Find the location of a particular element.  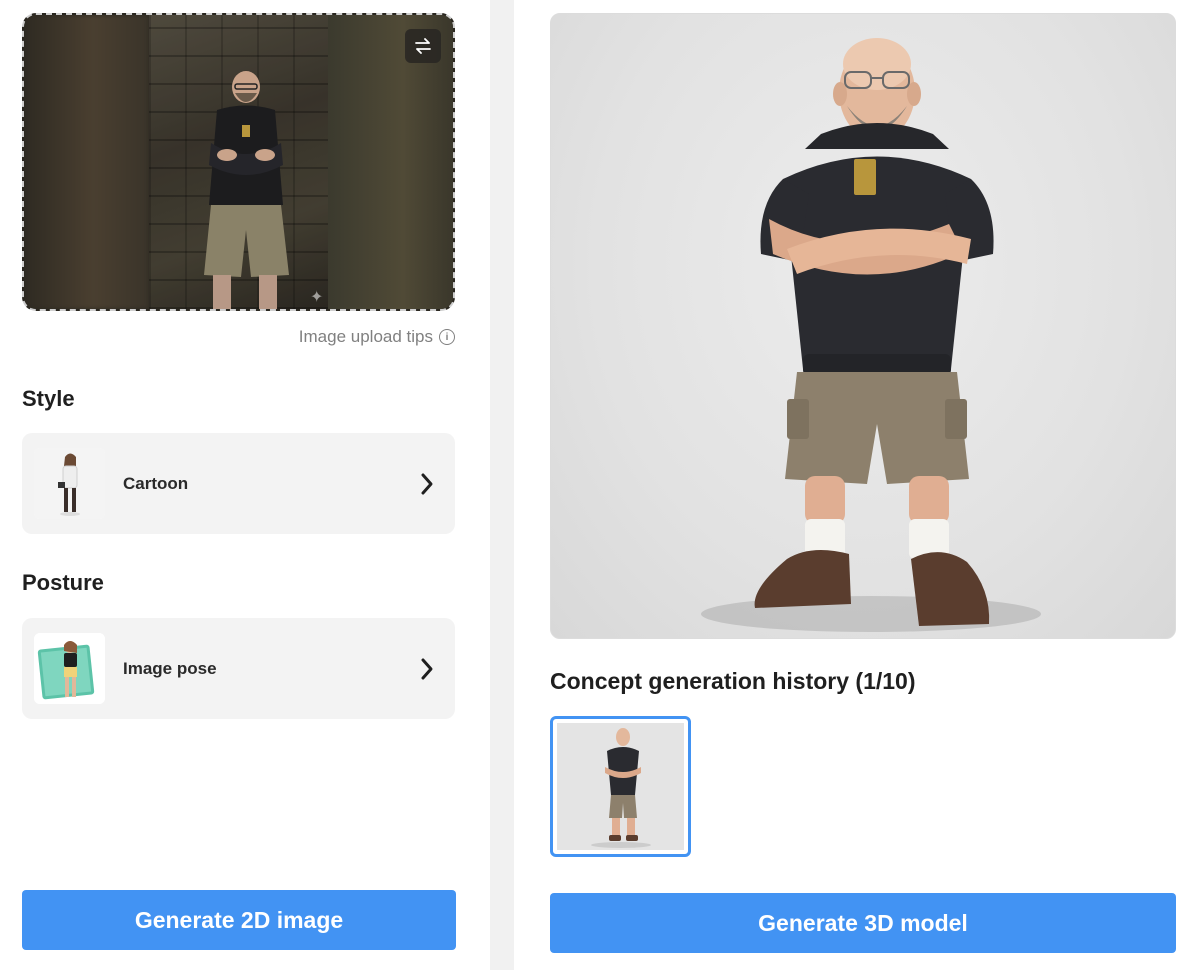

image-upload-area: ✦ is located at coordinates (238, 162).